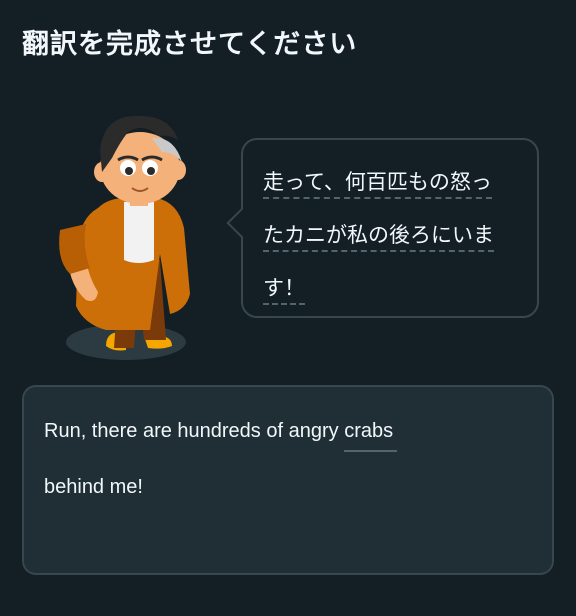 Image resolution: width=576 pixels, height=616 pixels. Describe the element at coordinates (394, 288) in the screenshot. I see `prompt-line: す！` at that location.